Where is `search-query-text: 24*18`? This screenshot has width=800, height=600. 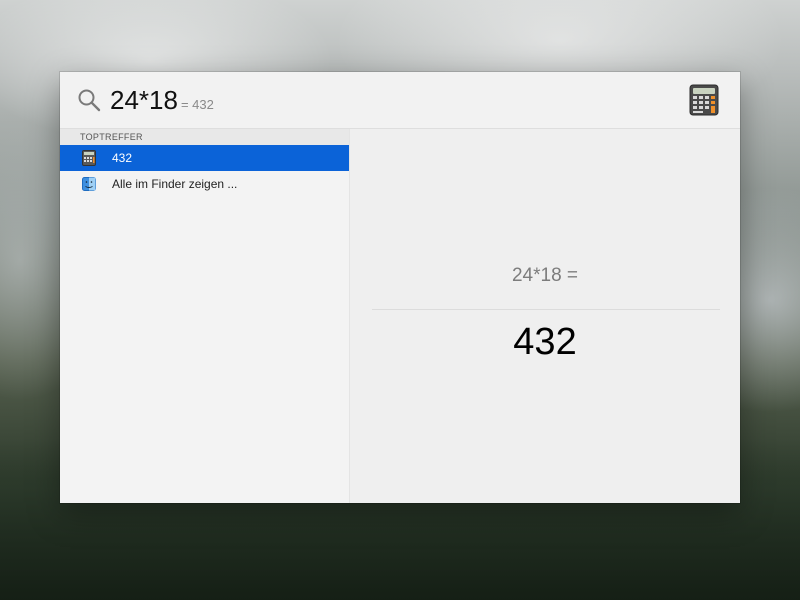
search-query-text: 24*18 is located at coordinates (144, 100).